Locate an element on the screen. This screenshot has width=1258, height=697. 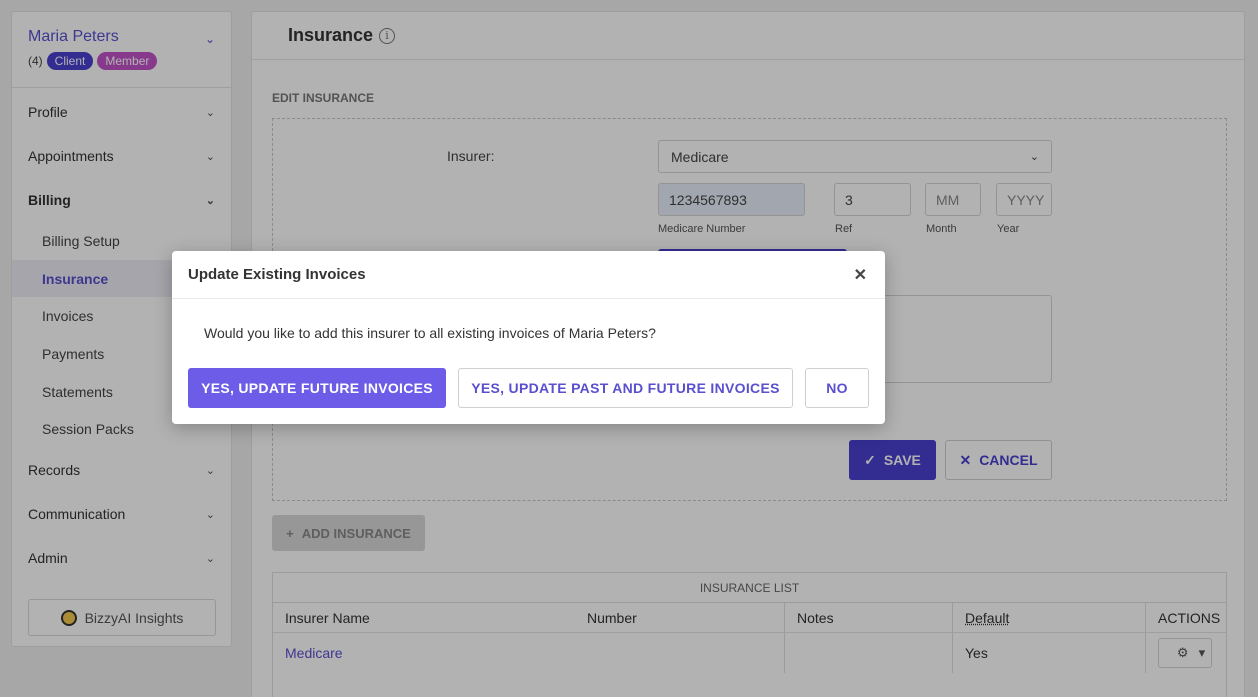
modal-header: Update Existing Invoices ✕ is located at coordinates (528, 275).